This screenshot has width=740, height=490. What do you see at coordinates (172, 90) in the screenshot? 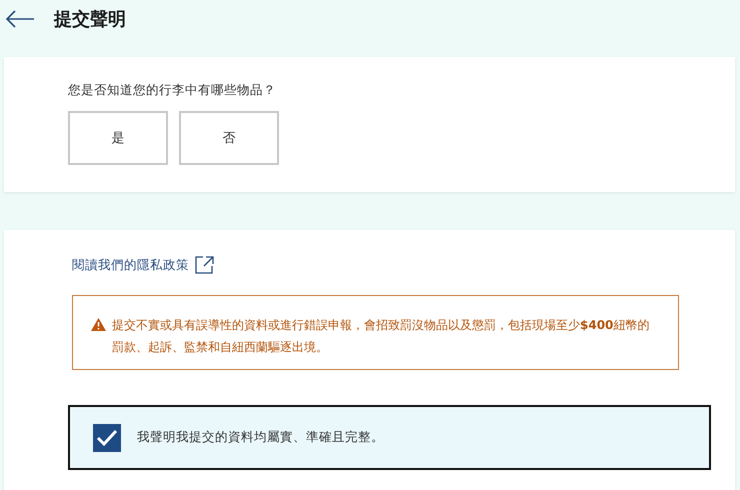
I see `question-text: 您是否知道您的行李中有哪些物品？` at bounding box center [172, 90].